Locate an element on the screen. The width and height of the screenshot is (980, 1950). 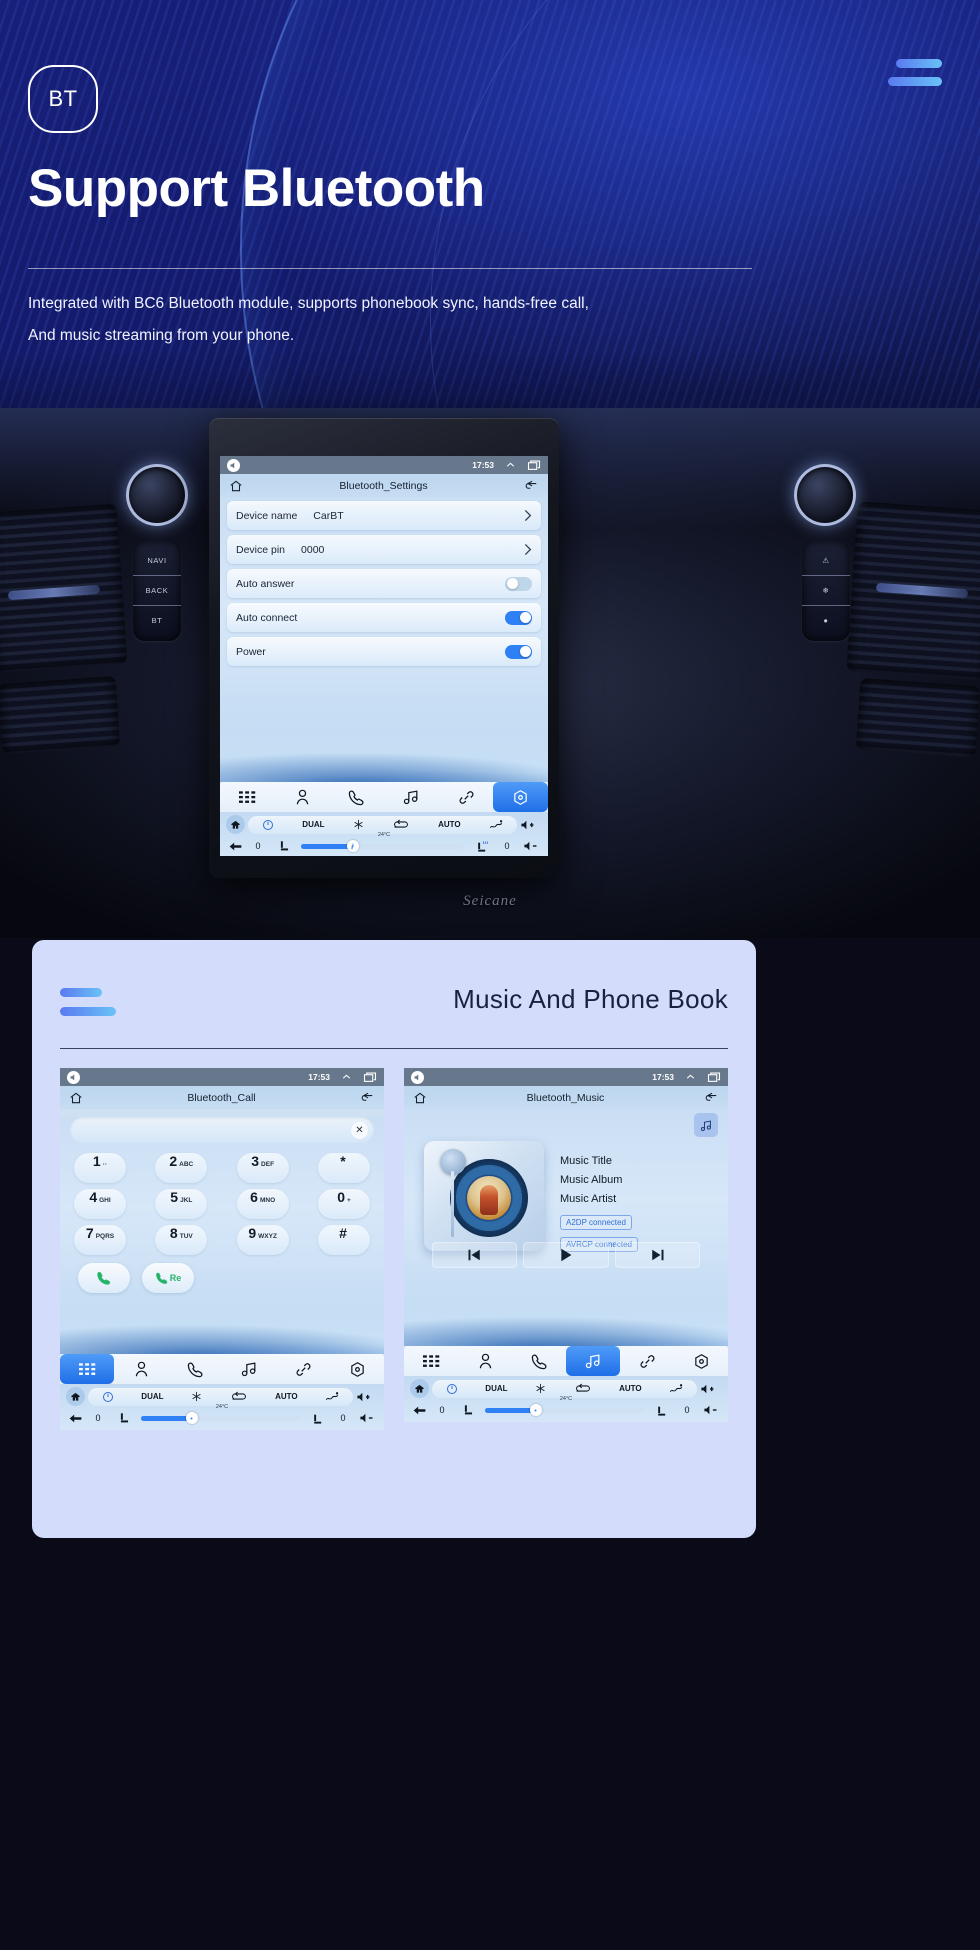
key-3: 3 DEF is located at coordinates (262, 1168).